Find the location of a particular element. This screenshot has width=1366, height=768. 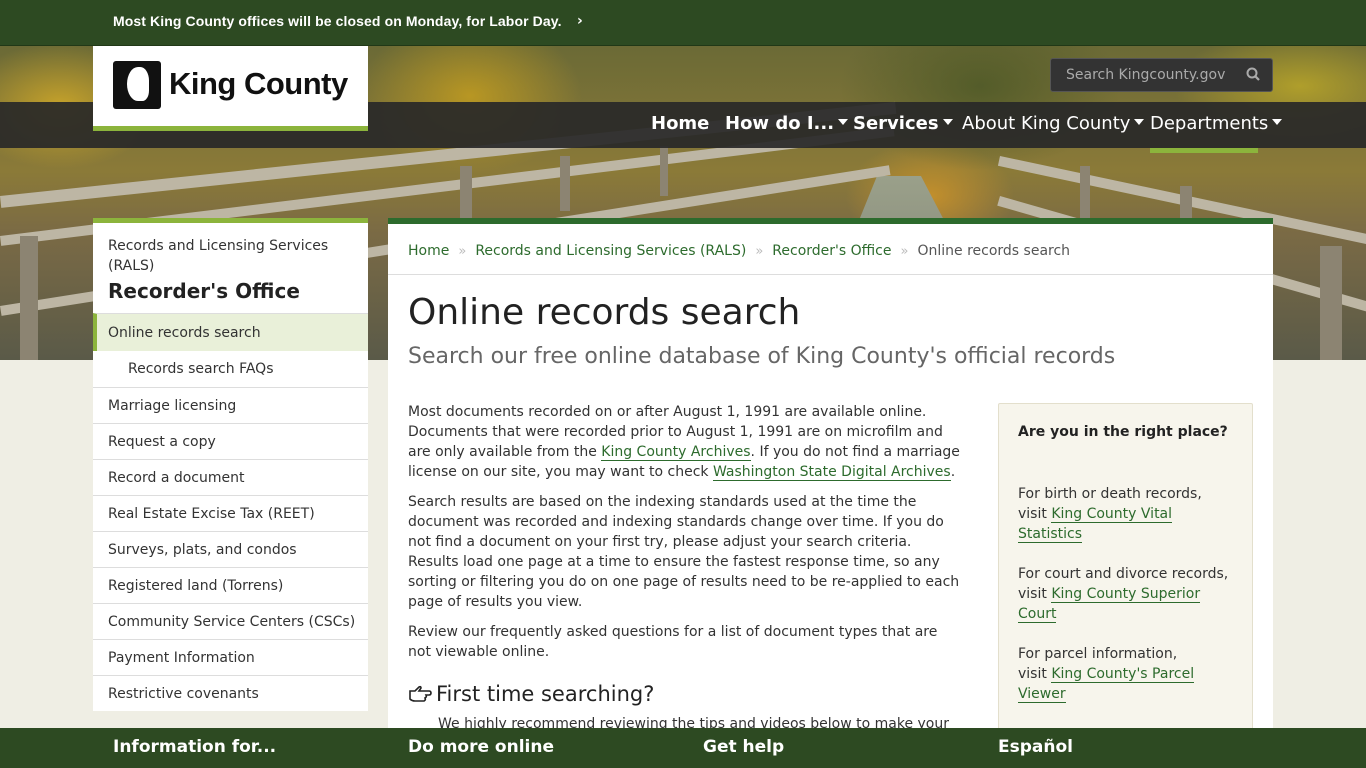

nav-label: Services is located at coordinates (896, 123).